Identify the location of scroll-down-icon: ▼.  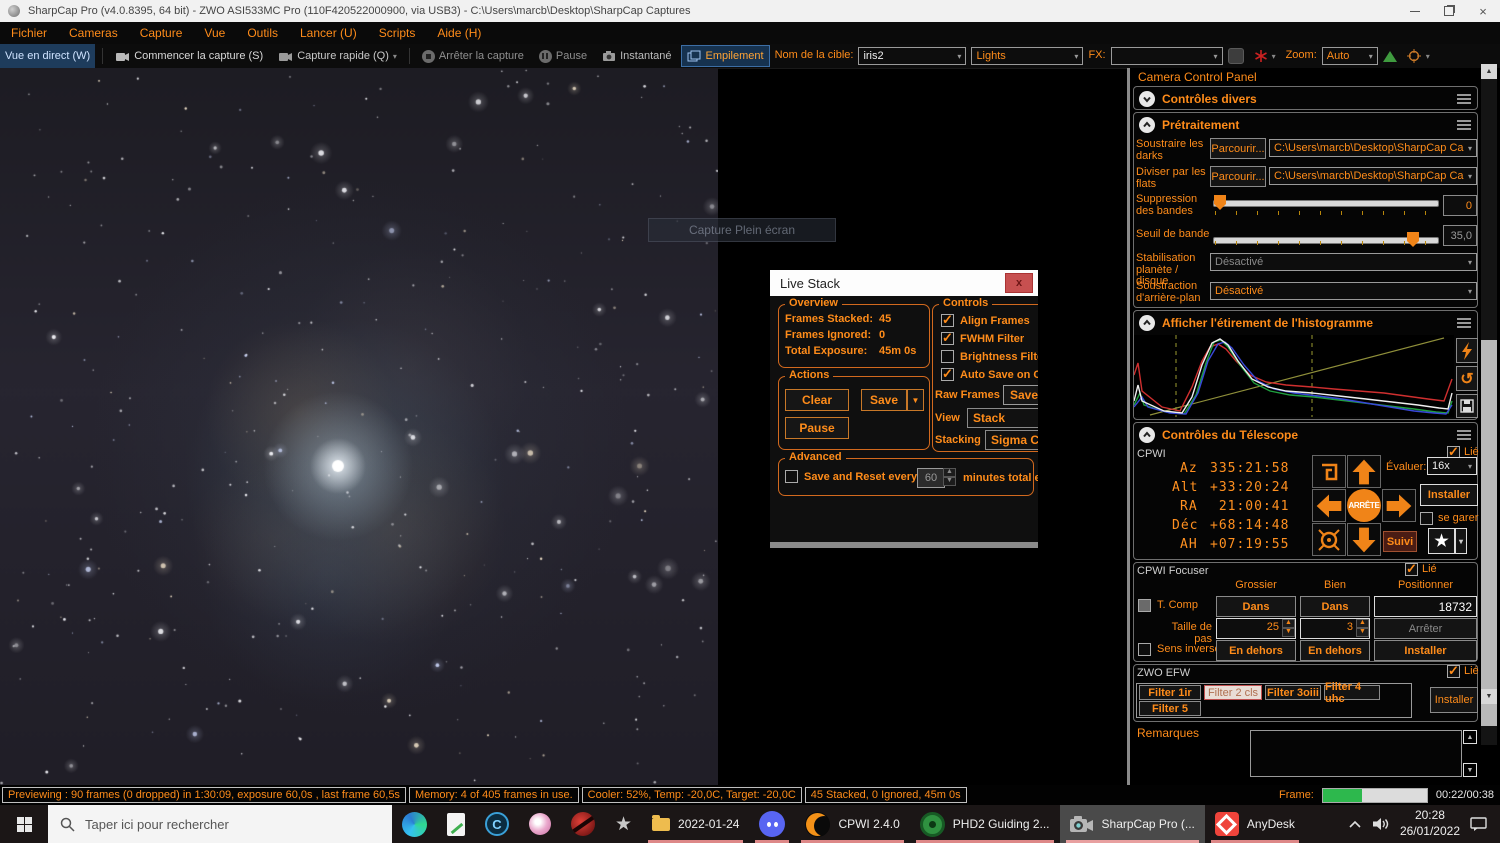
(1489, 696).